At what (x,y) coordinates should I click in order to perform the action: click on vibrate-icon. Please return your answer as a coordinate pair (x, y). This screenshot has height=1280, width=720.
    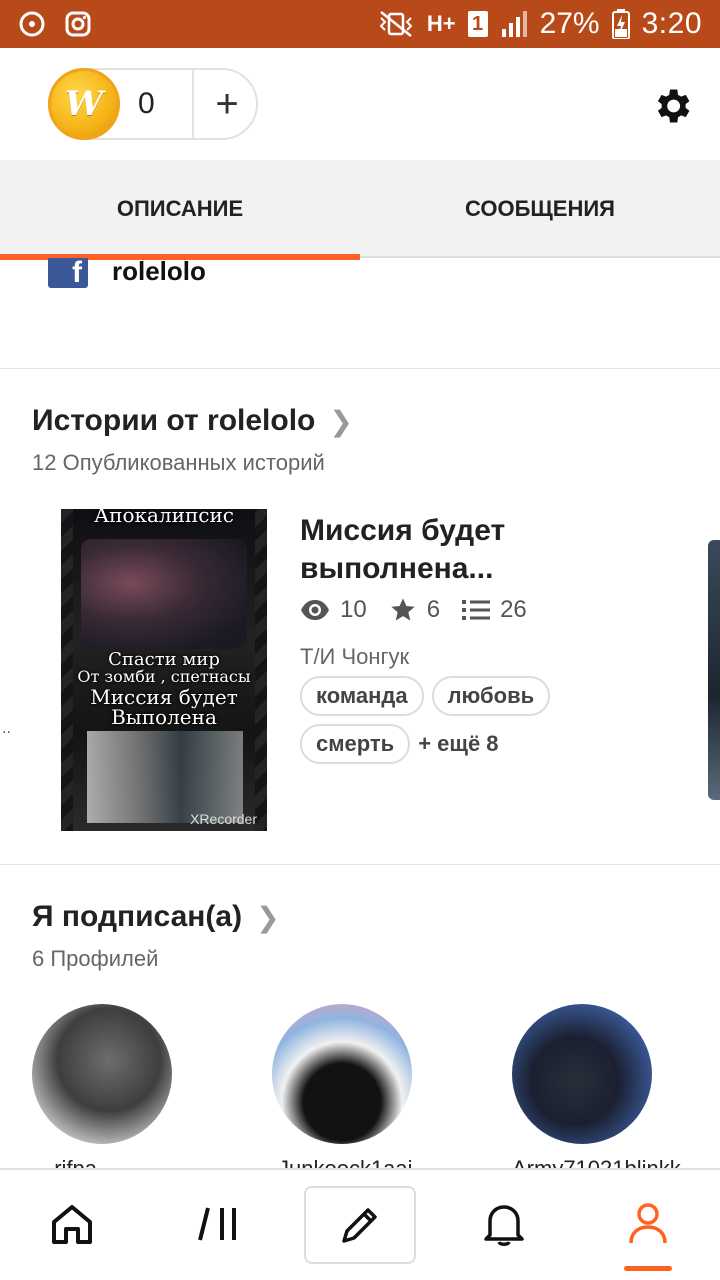
    Looking at the image, I should click on (396, 24).